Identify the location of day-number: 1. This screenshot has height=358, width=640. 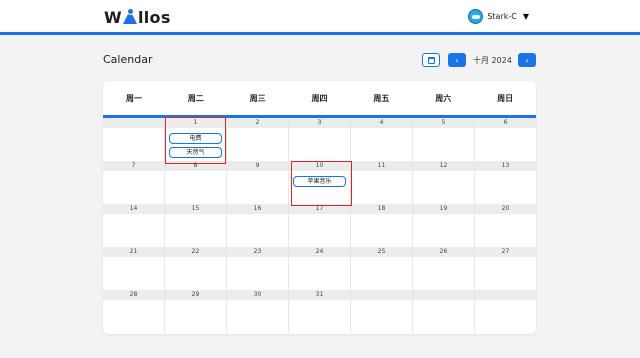
(195, 123).